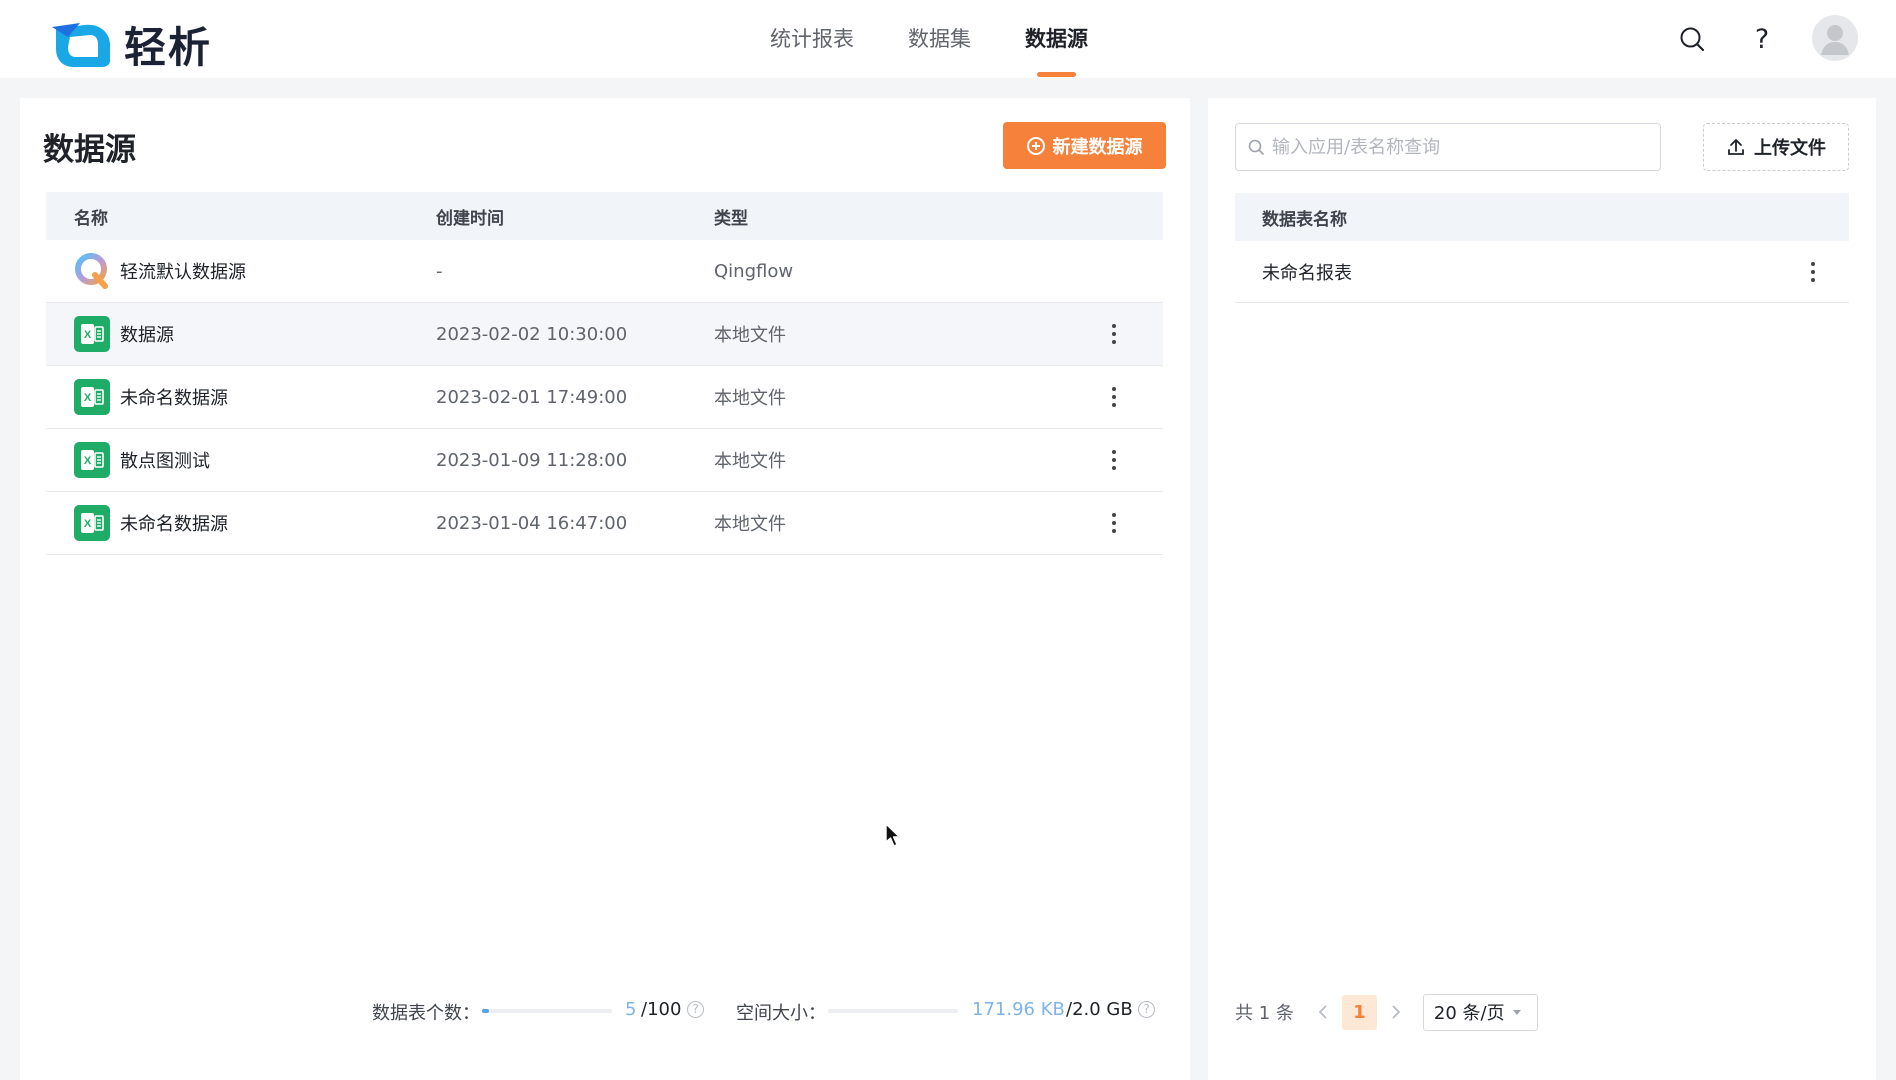 Image resolution: width=1896 pixels, height=1080 pixels. I want to click on qingflow-icon, so click(92, 271).